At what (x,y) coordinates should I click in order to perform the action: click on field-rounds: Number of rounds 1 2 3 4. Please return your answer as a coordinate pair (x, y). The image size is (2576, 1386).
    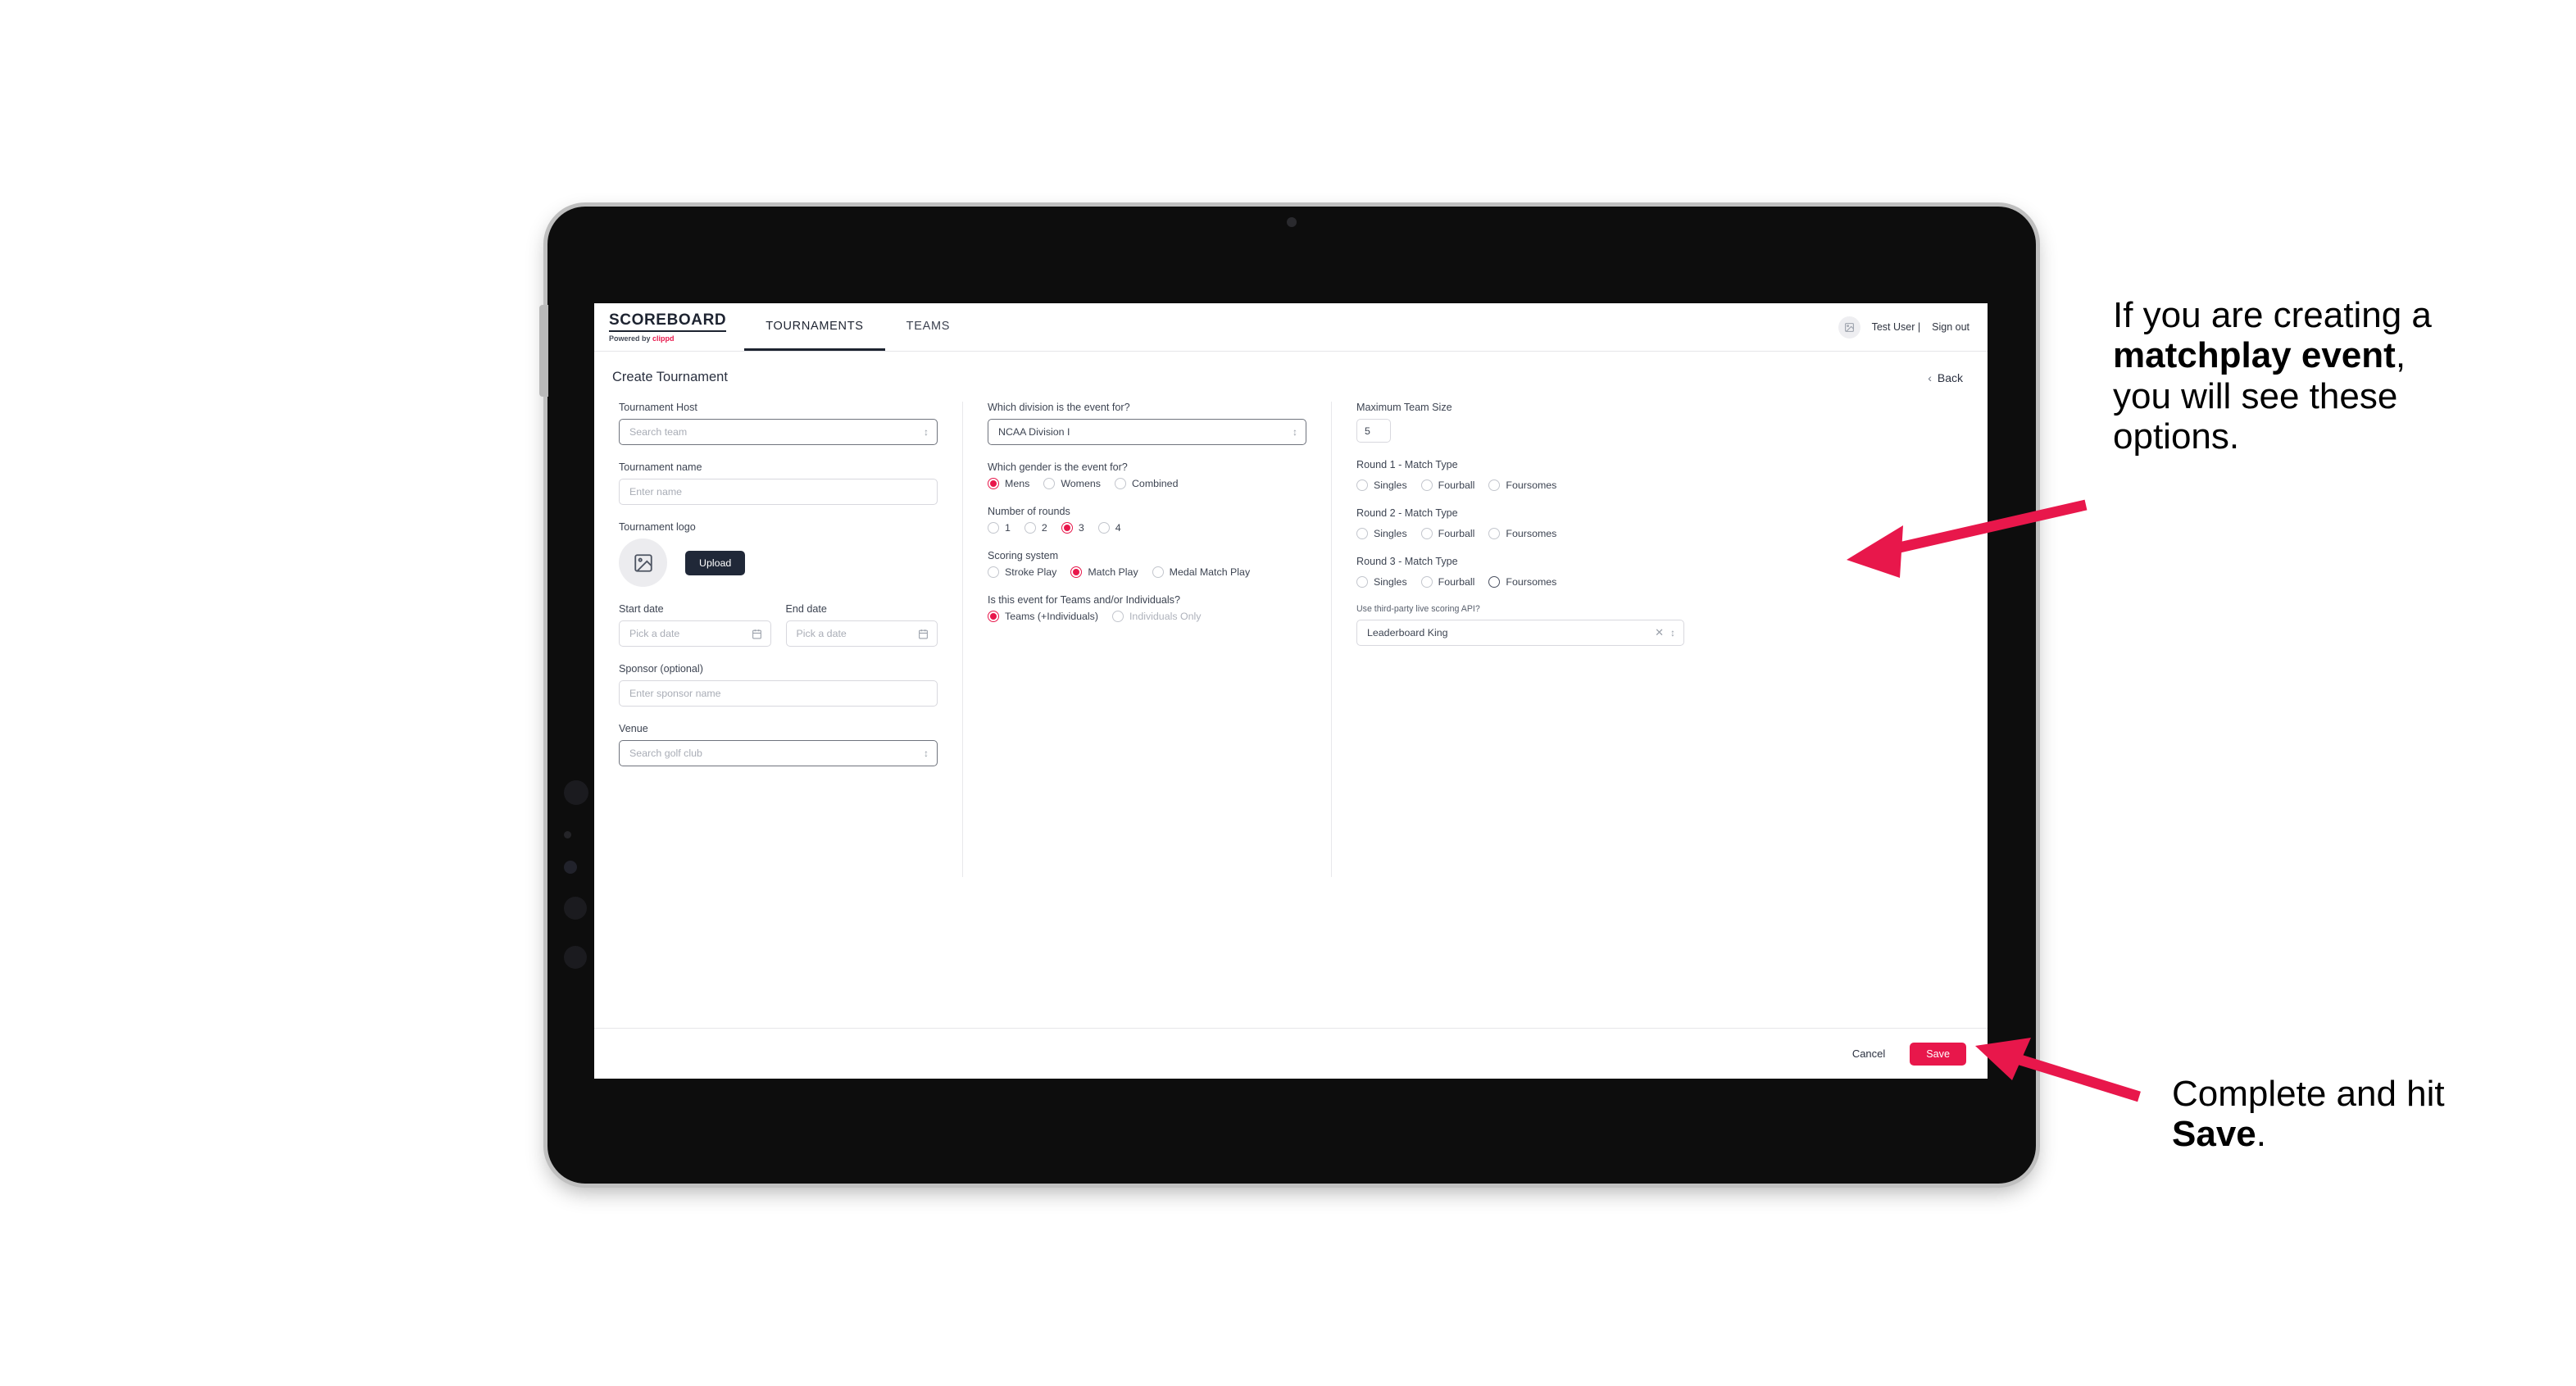
    Looking at the image, I should click on (1147, 520).